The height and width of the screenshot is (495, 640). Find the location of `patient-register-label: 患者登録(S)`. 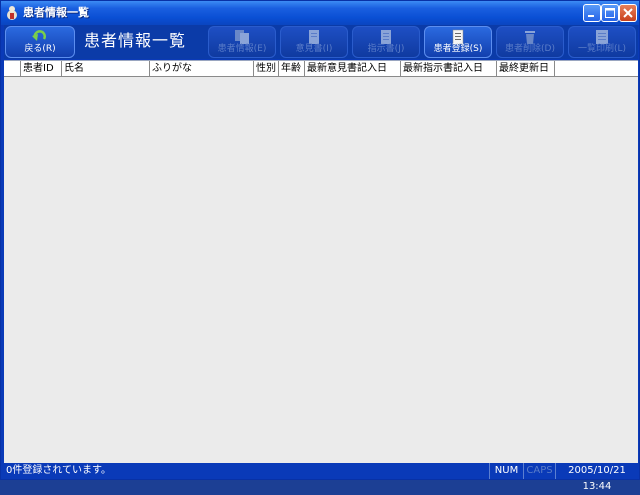

patient-register-label: 患者登録(S) is located at coordinates (458, 49).